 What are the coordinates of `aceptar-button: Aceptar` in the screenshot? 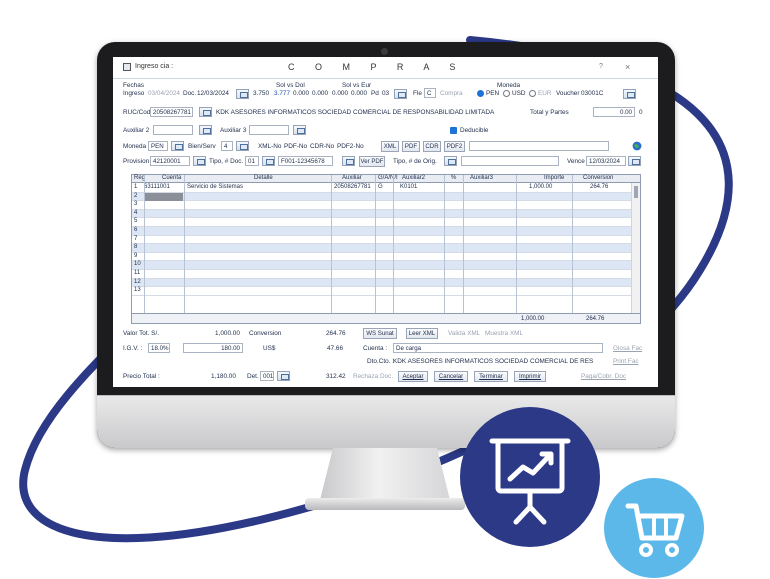 It's located at (413, 376).